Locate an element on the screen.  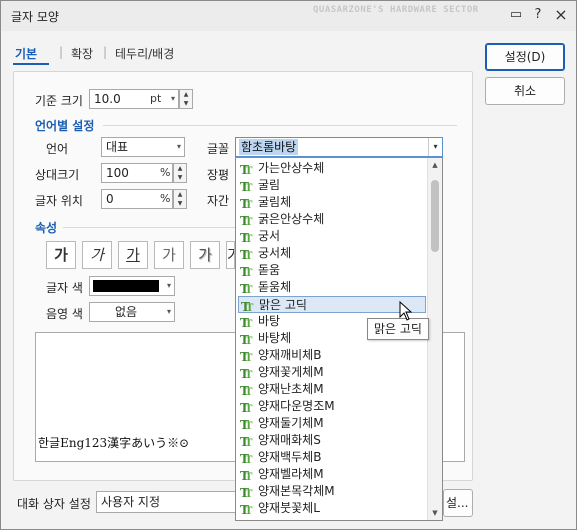
italic-button: 가 is located at coordinates (97, 255).